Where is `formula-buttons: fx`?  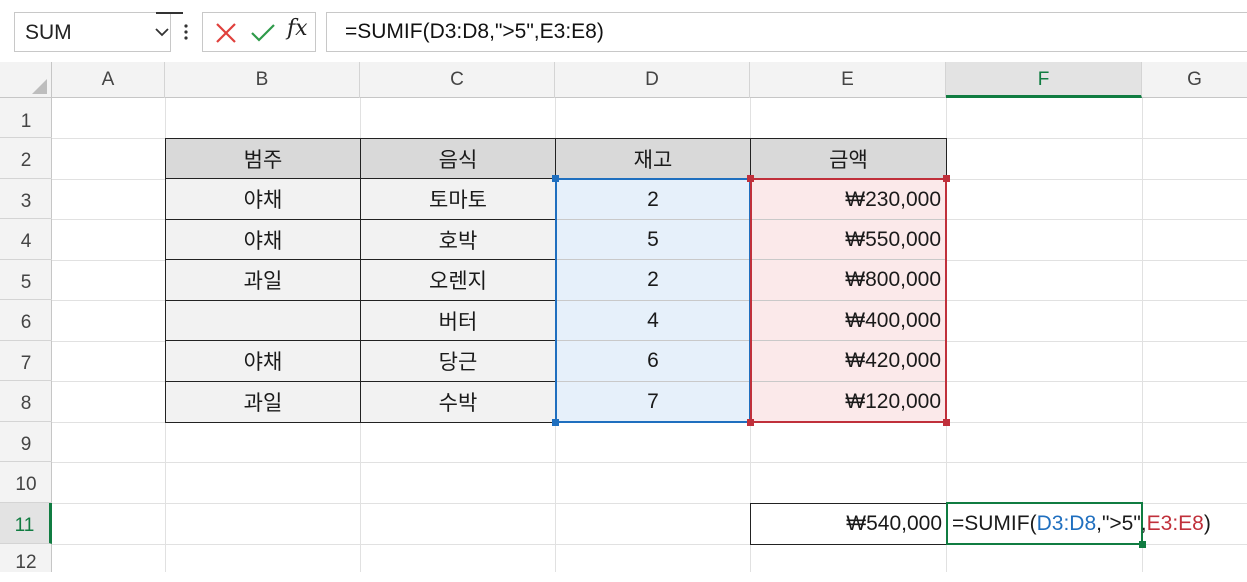 formula-buttons: fx is located at coordinates (259, 32).